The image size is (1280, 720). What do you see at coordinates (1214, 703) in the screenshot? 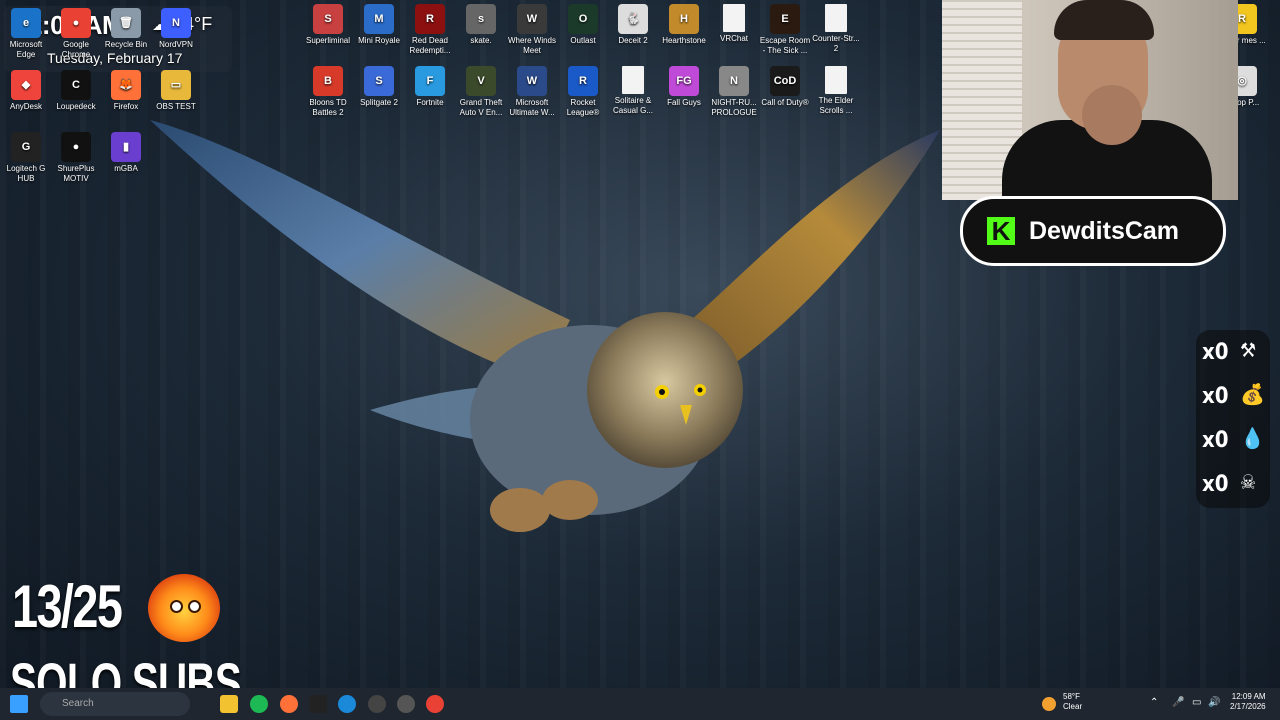
I see `volume-icon: 🔊` at bounding box center [1214, 703].